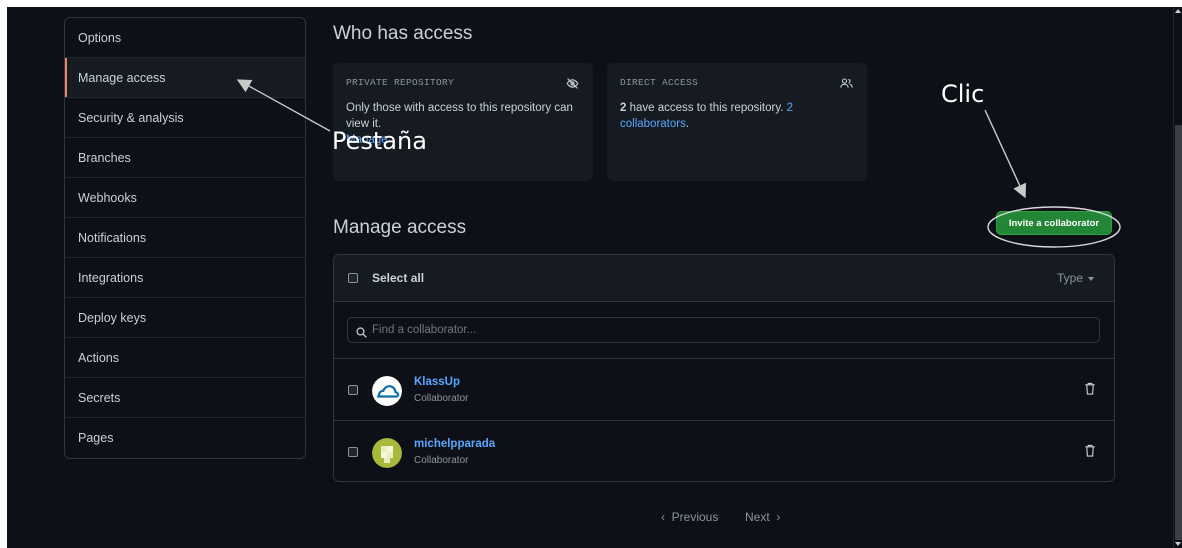  Describe the element at coordinates (112, 237) in the screenshot. I see `sidebar-item-label: Notifications` at that location.